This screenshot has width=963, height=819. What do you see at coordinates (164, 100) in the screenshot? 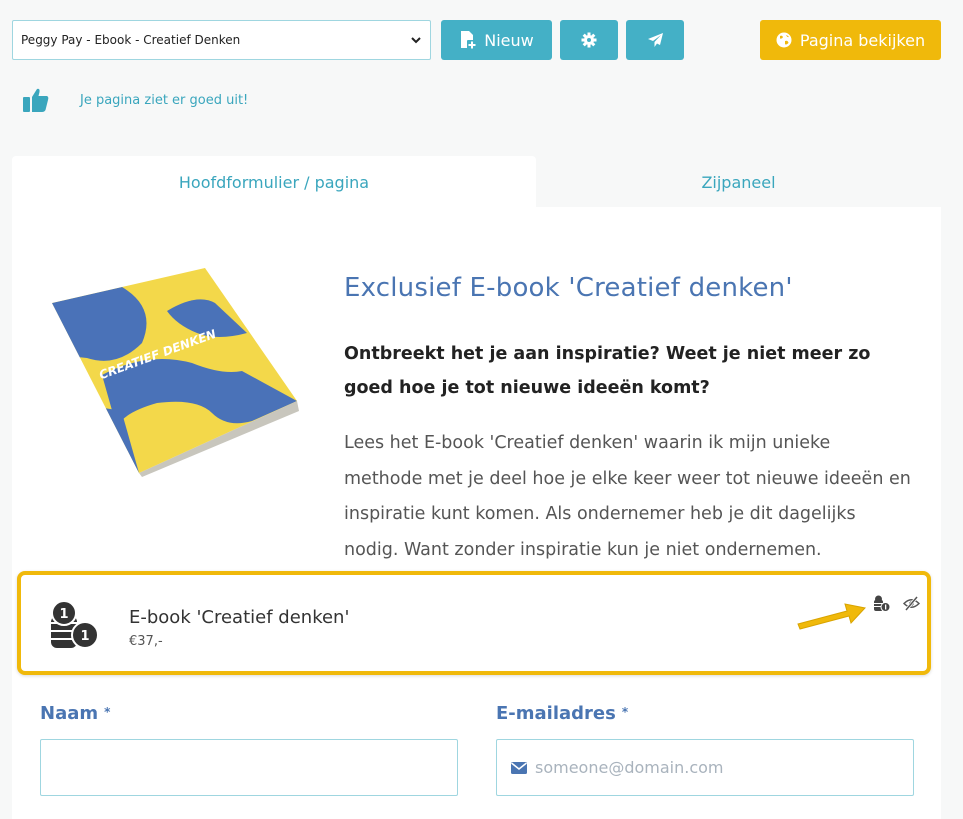
I see `status-text: Je pagina ziet er goed uit!` at bounding box center [164, 100].